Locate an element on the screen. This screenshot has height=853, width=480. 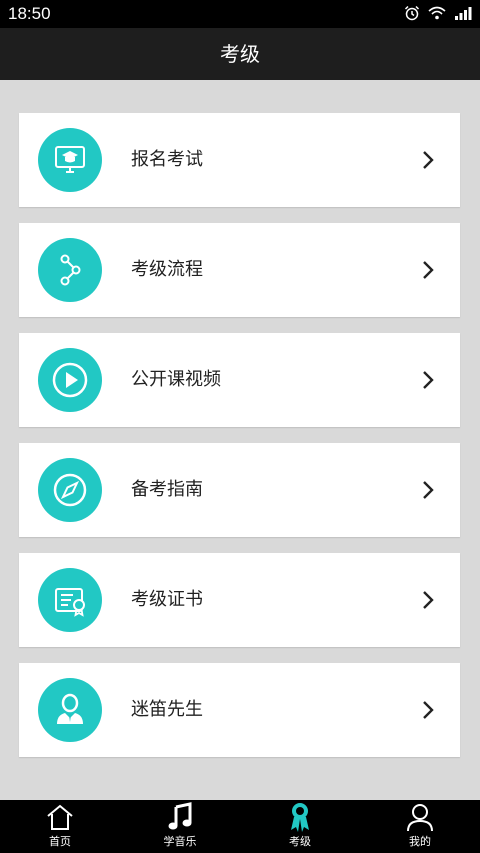
menu-item-register-exam: 报名考试 is located at coordinates (239, 160).